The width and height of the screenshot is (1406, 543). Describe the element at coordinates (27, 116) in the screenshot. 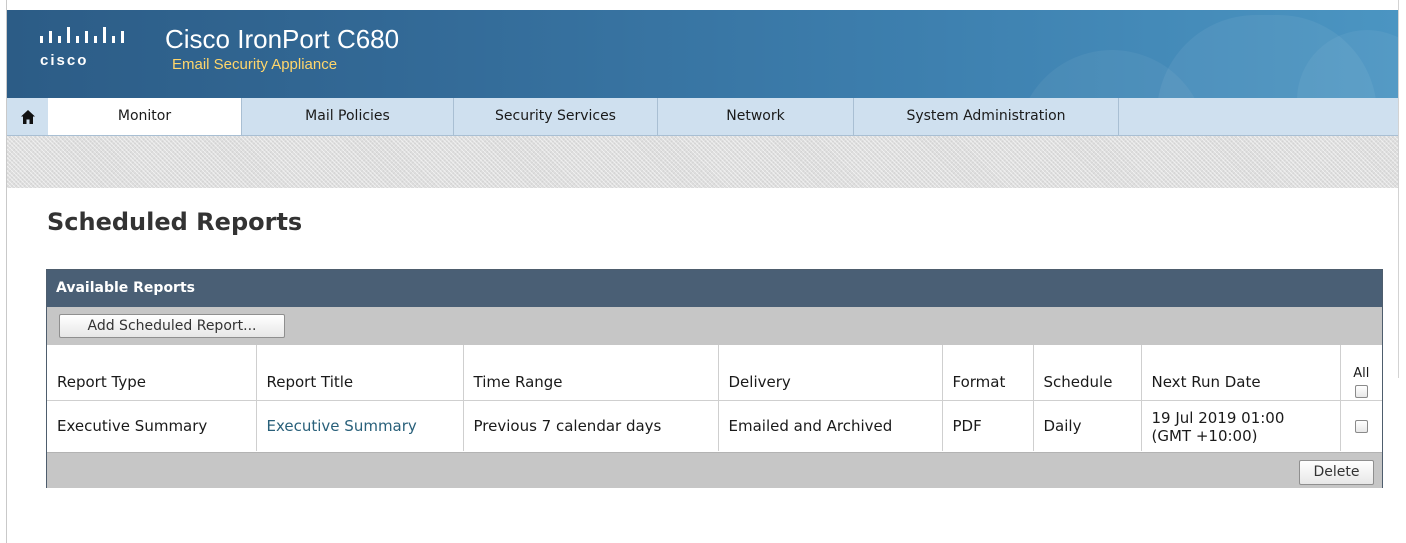

I see `home-icon` at that location.